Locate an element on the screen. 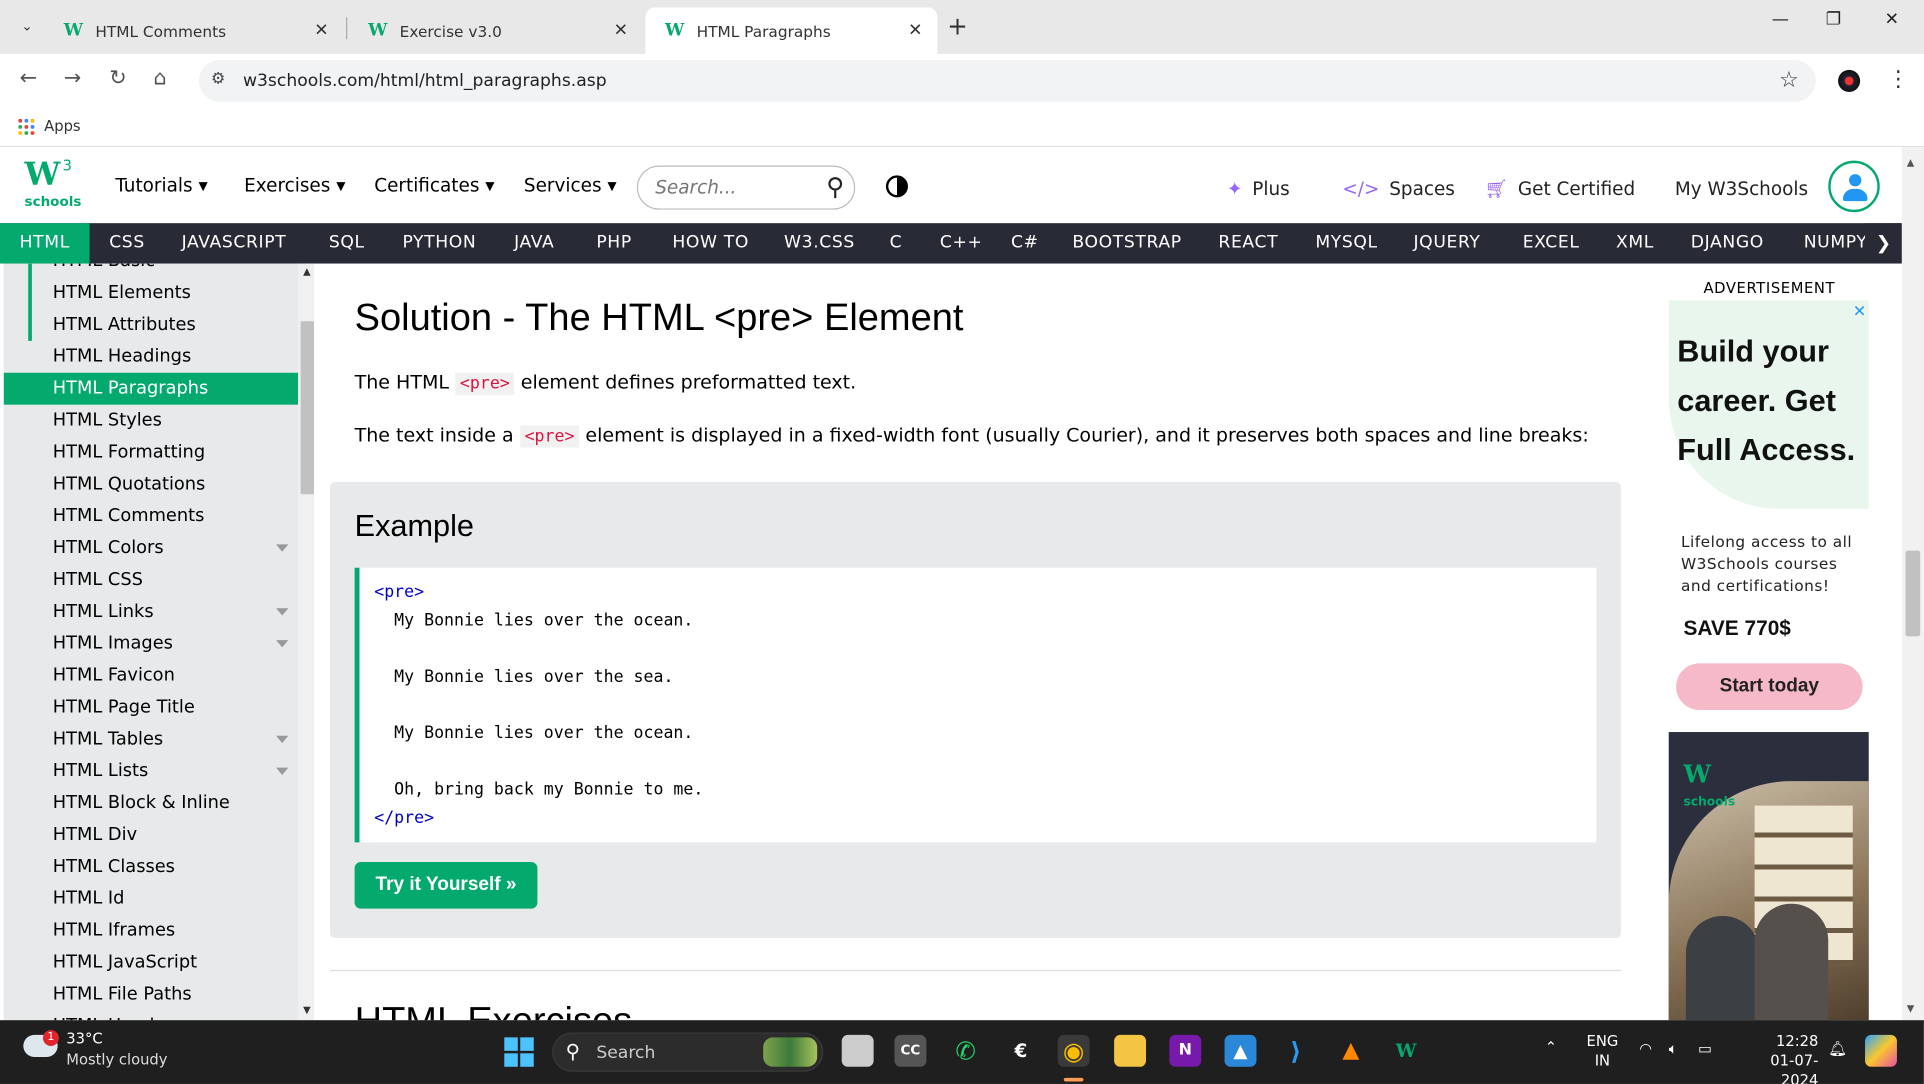  profile-avatar-icon is located at coordinates (1849, 80).